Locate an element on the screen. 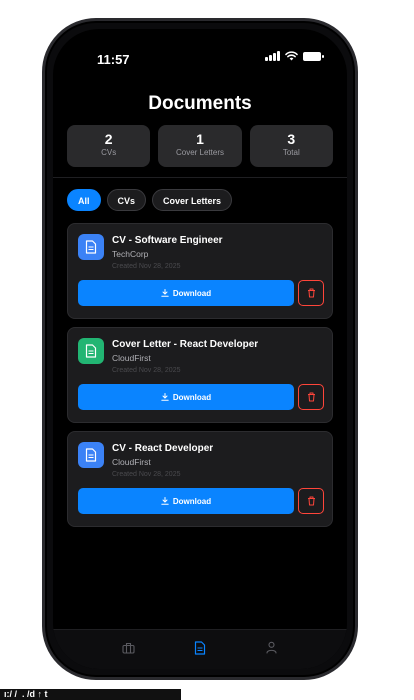 Image resolution: width=414 pixels, height=700 pixels. status-bar: 11:57 is located at coordinates (200, 51).